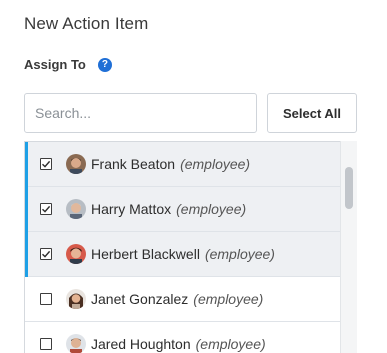  I want to click on dialog-title: New Action Item, so click(86, 23).